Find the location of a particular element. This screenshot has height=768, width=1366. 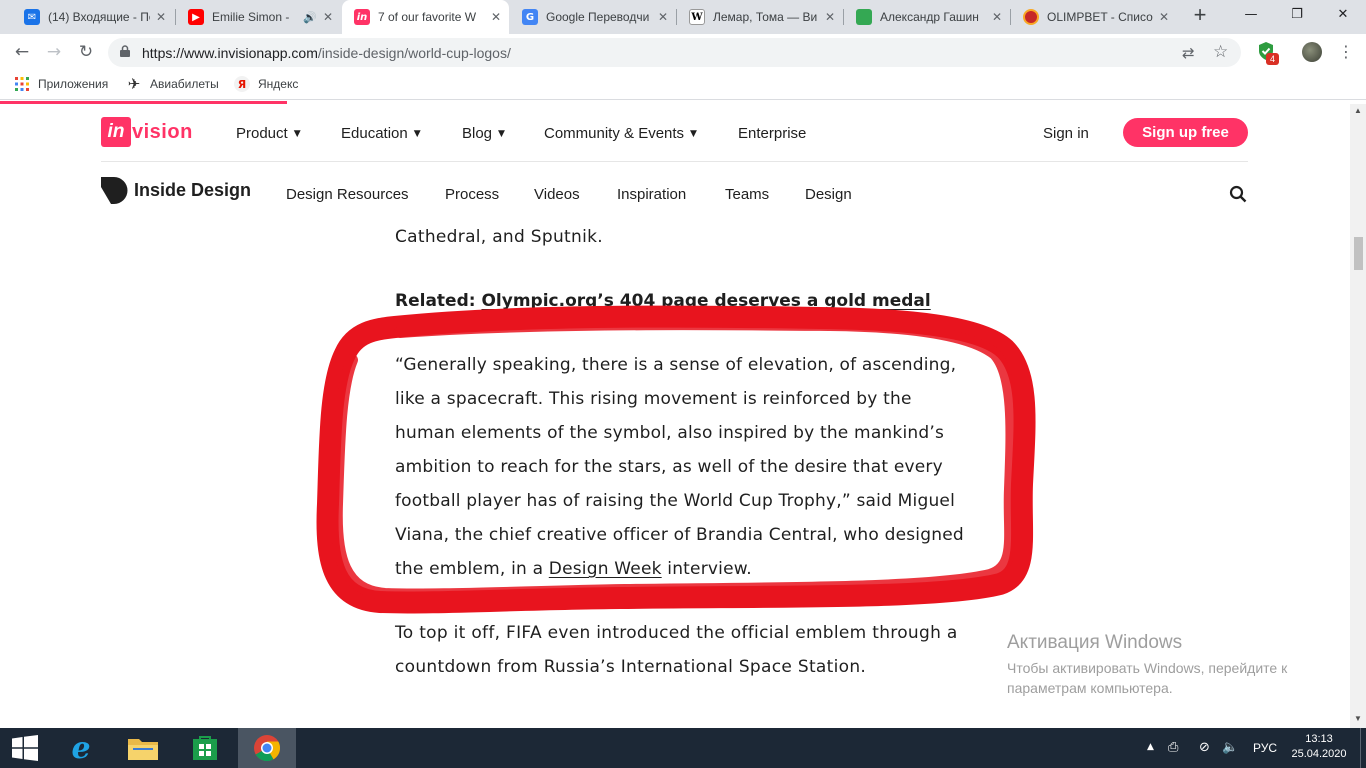

taskbar-chrome is located at coordinates (267, 748).